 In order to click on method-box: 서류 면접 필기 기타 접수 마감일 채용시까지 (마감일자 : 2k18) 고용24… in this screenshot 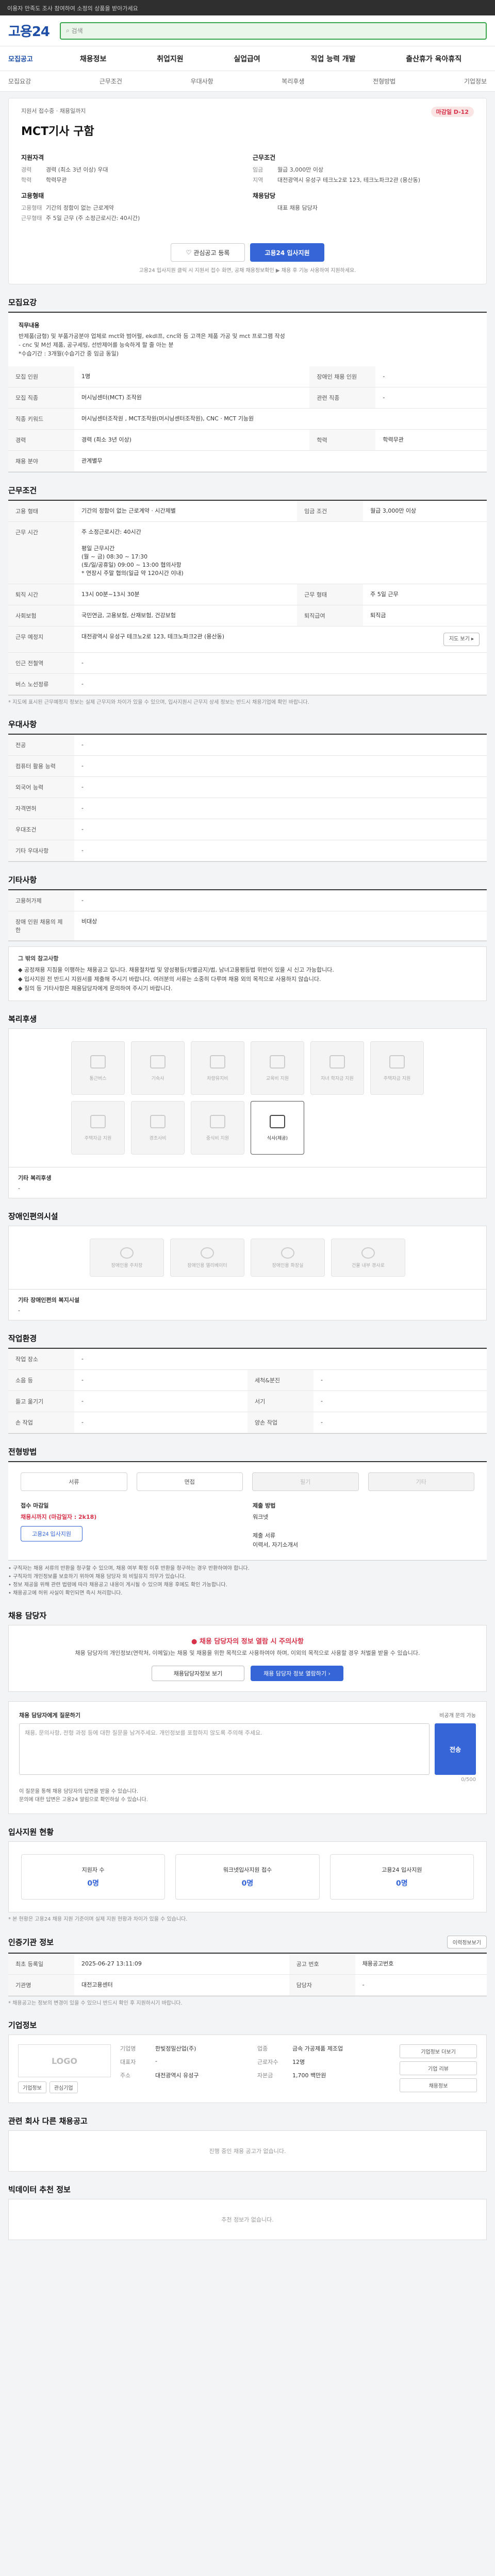, I will do `click(247, 1511)`.